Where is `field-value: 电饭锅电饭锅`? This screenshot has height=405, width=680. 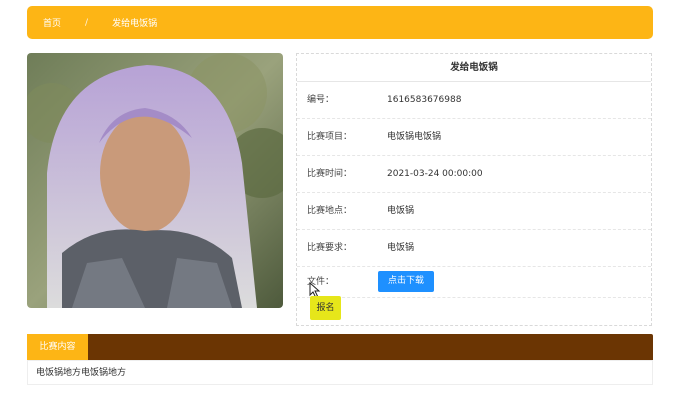
field-value: 电饭锅电饭锅 is located at coordinates (414, 137).